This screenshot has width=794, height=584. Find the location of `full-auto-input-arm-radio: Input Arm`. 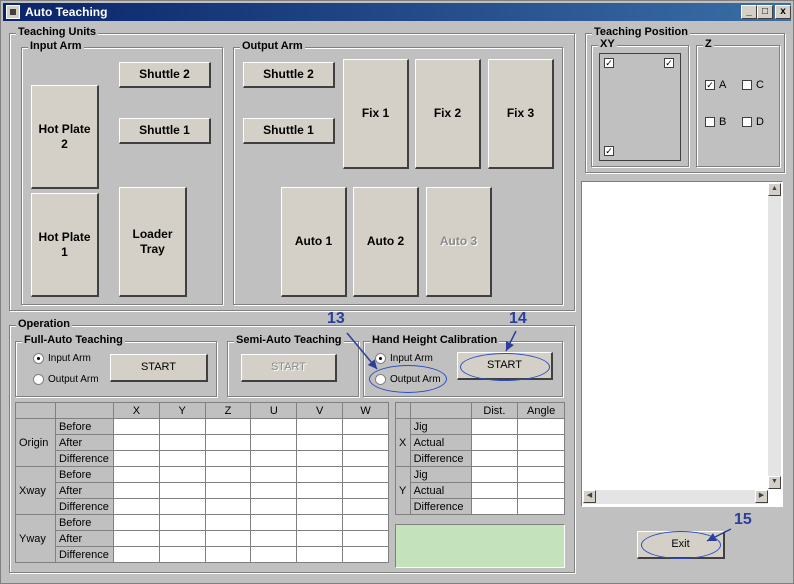

full-auto-input-arm-radio: Input Arm is located at coordinates (62, 358).